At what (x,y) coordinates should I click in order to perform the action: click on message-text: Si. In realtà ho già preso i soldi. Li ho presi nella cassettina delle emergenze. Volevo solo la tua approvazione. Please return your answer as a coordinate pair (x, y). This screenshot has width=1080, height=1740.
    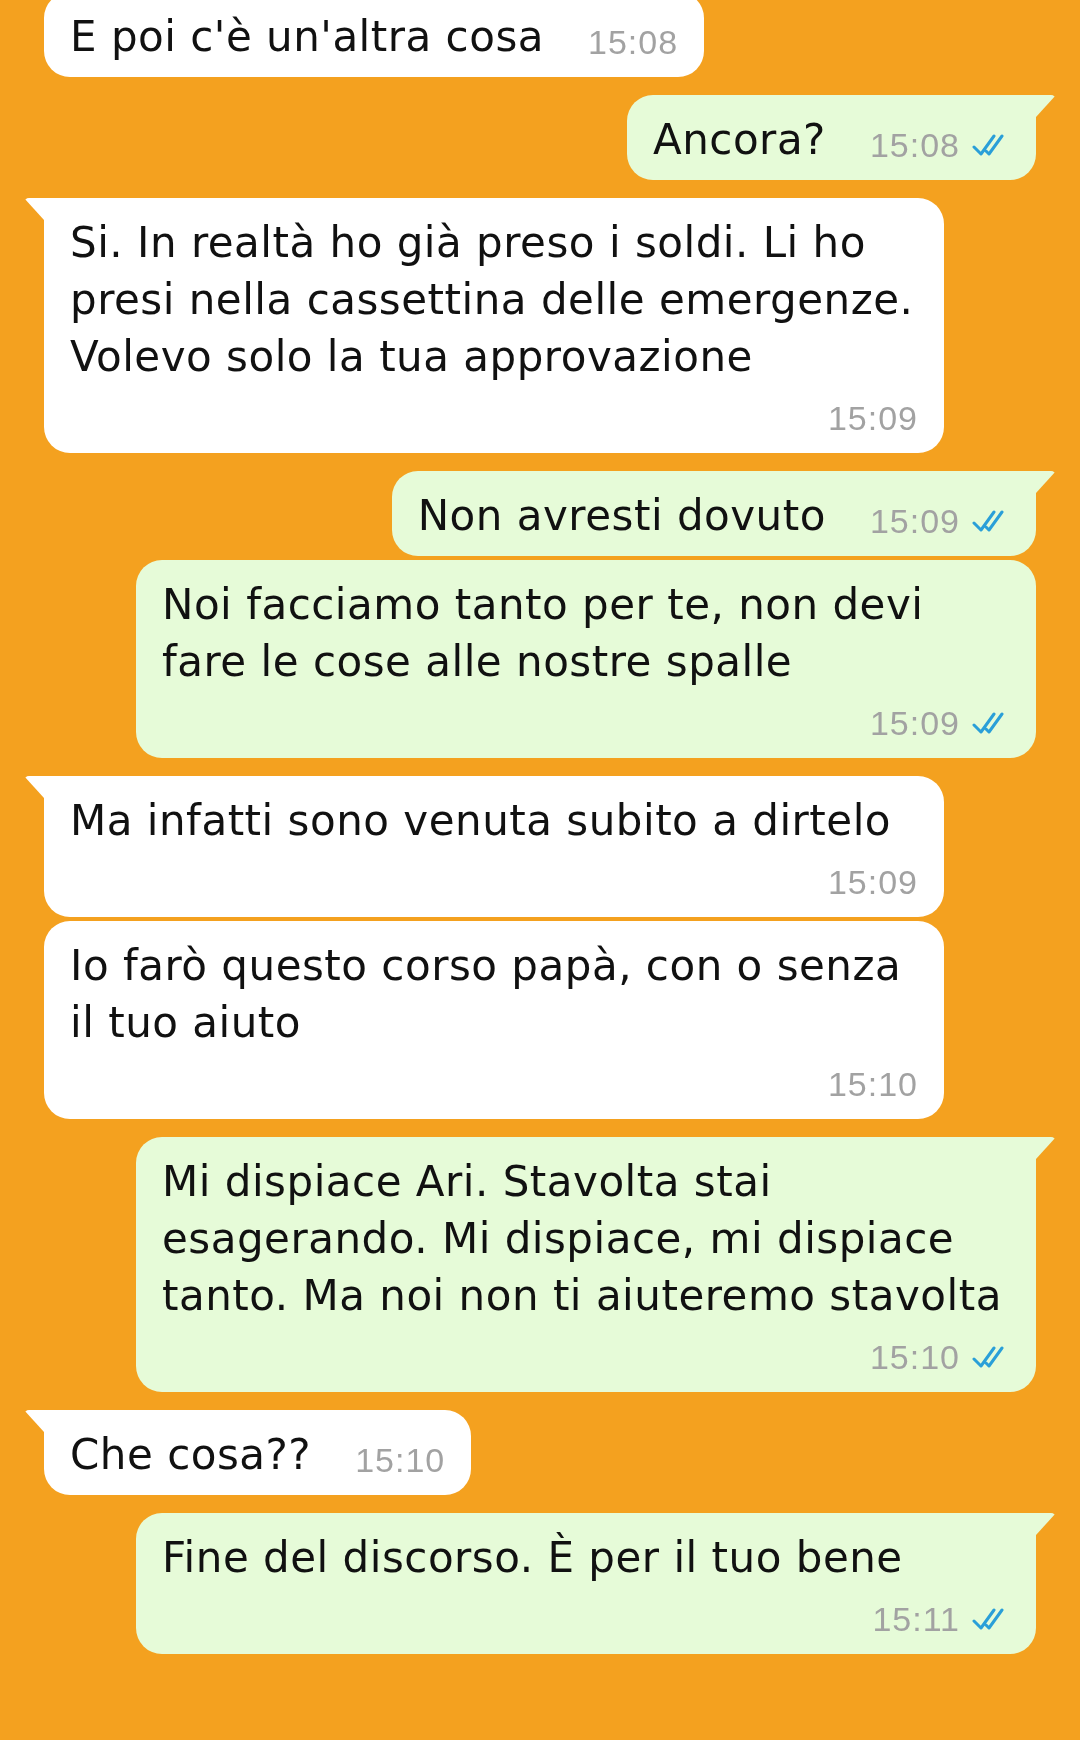
    Looking at the image, I should click on (492, 300).